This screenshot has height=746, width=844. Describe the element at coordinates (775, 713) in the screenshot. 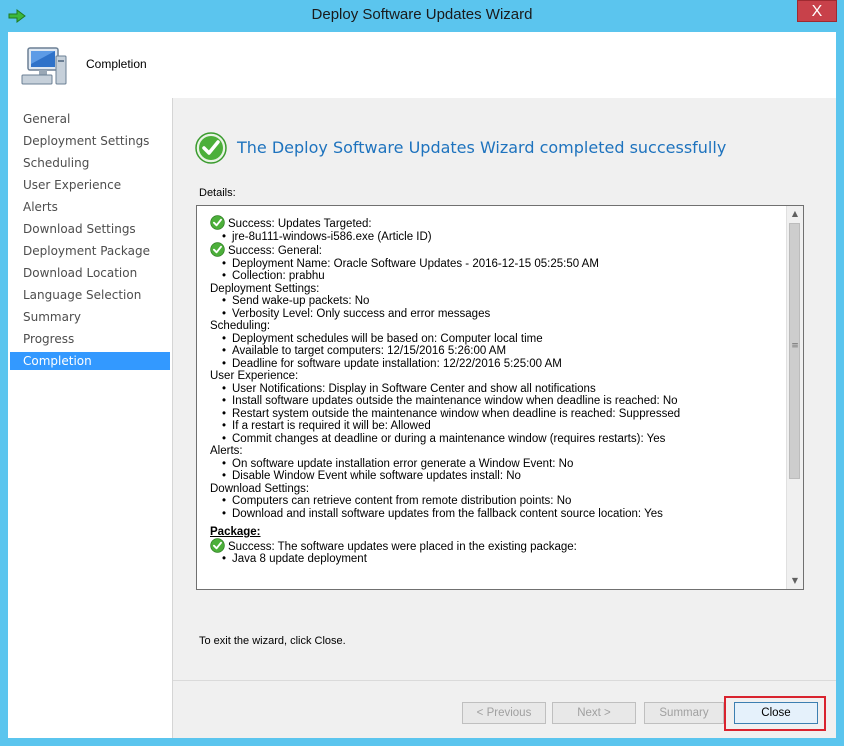

I see `close-highlight-box` at that location.